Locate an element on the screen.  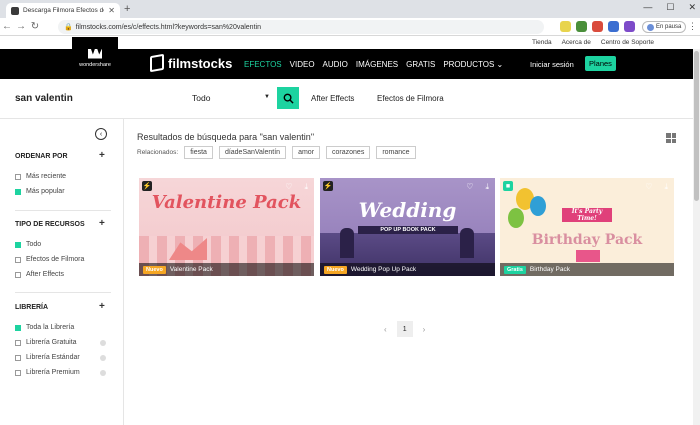
option-free-library: Librería Gratuita is located at coordinates (46, 342).